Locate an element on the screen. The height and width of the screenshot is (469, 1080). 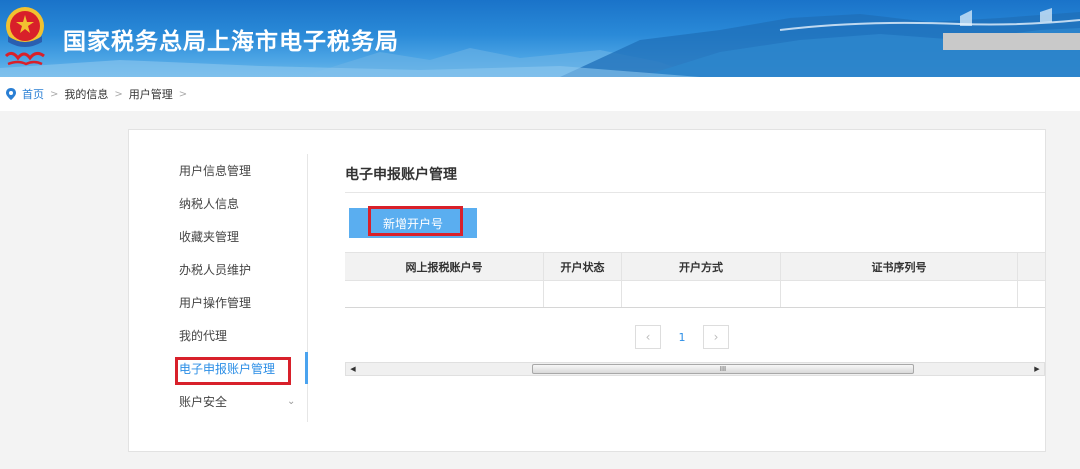
page-number: 1 is located at coordinates (682, 337).